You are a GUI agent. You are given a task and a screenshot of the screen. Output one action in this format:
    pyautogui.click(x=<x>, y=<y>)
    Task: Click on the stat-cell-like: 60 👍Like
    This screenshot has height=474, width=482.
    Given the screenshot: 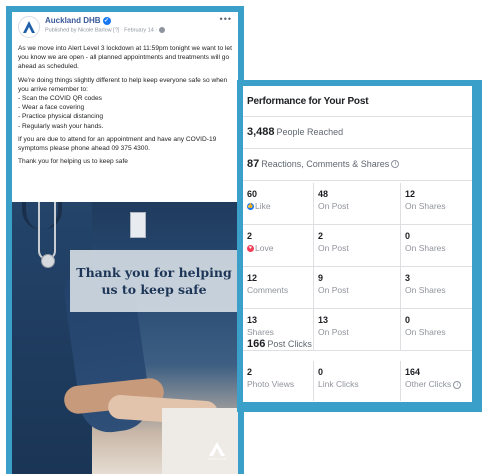 What is the action you would take?
    pyautogui.click(x=278, y=204)
    